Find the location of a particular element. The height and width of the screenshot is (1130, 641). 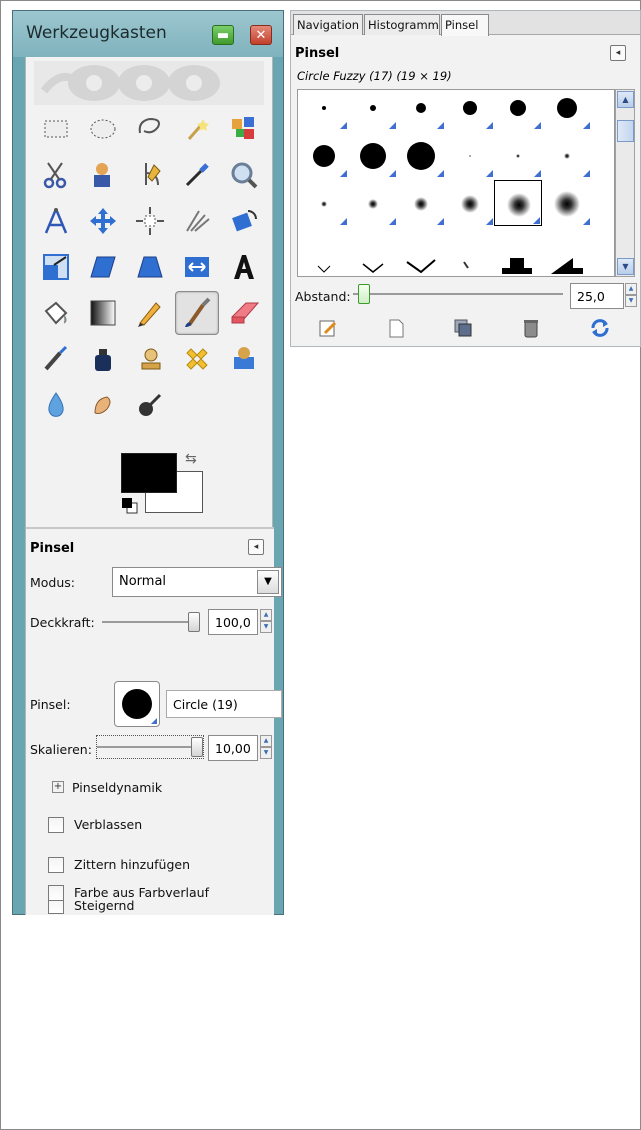

scale-slider is located at coordinates (150, 747).